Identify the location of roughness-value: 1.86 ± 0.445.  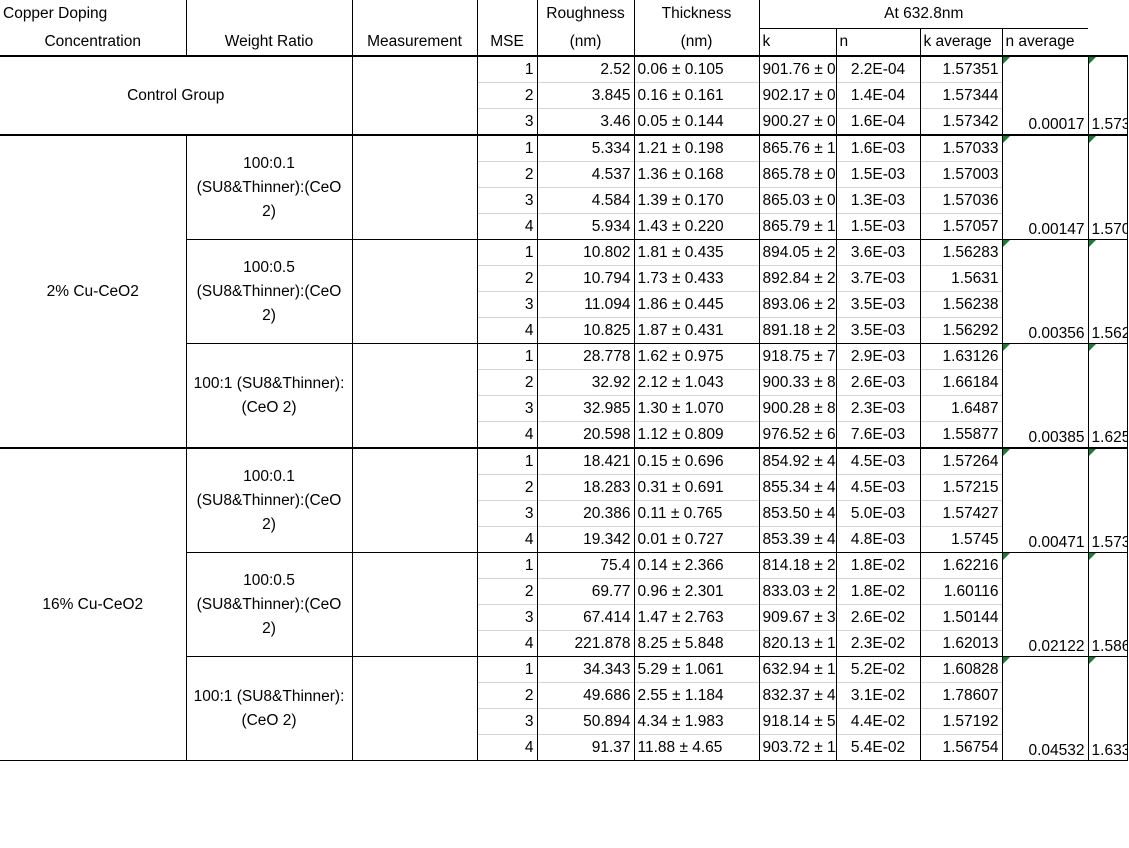
(696, 304).